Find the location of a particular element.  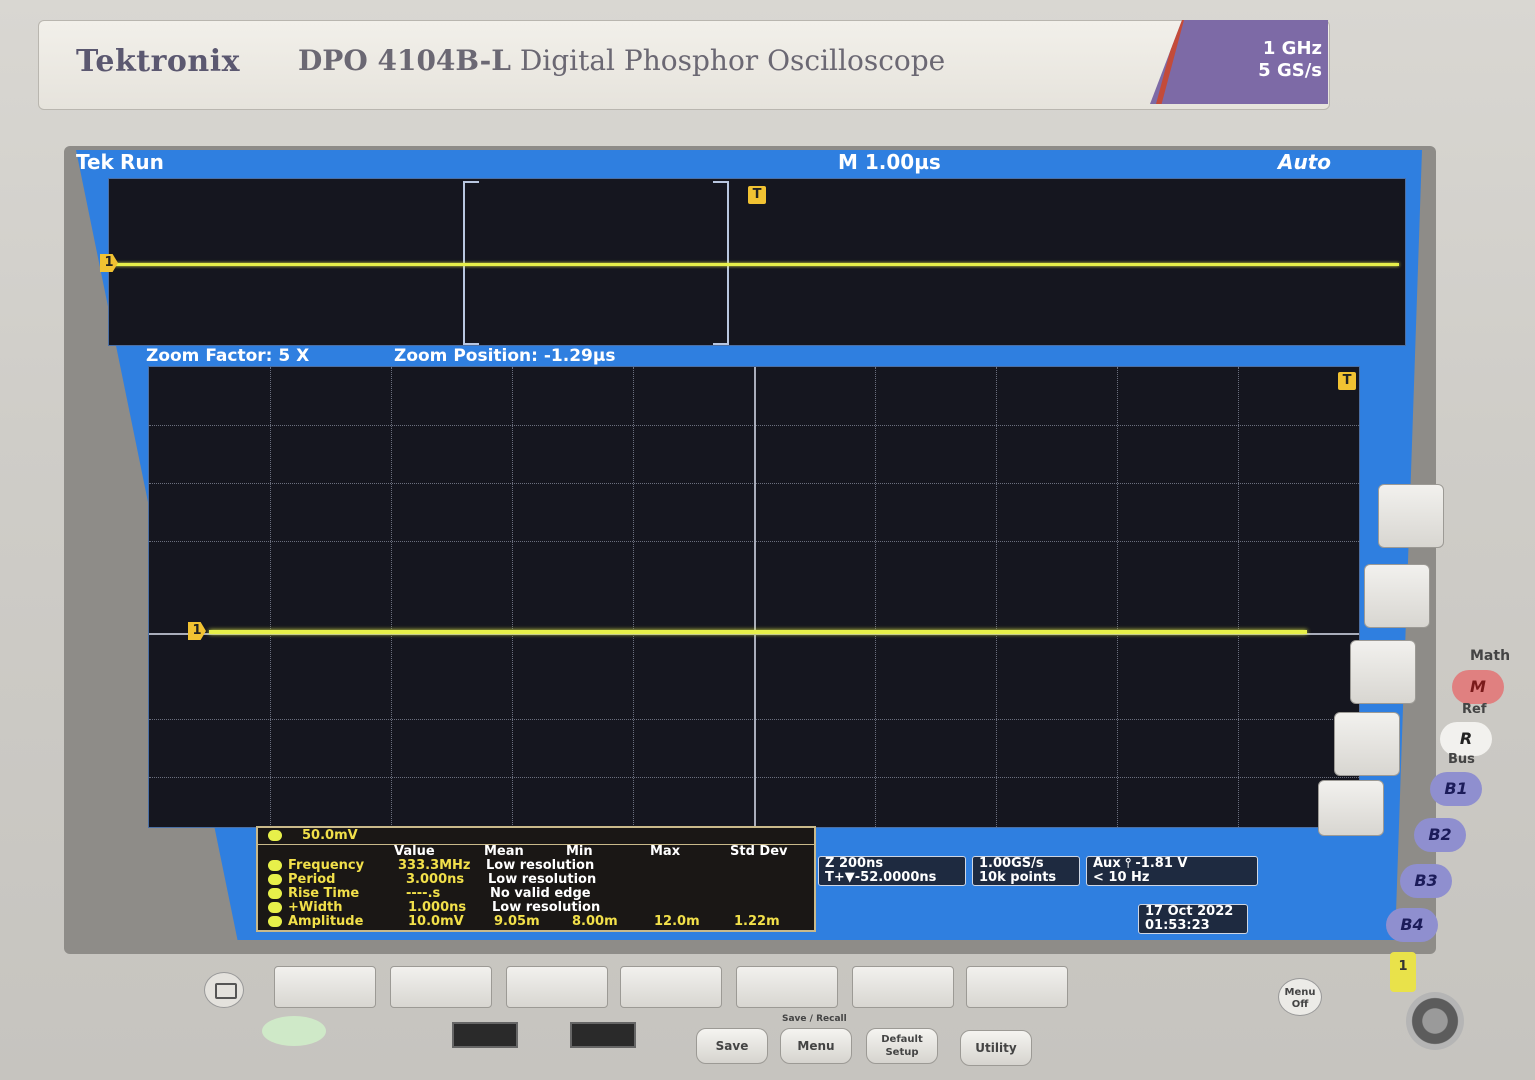

sample-rate: 1.00GS/s is located at coordinates (1011, 863).